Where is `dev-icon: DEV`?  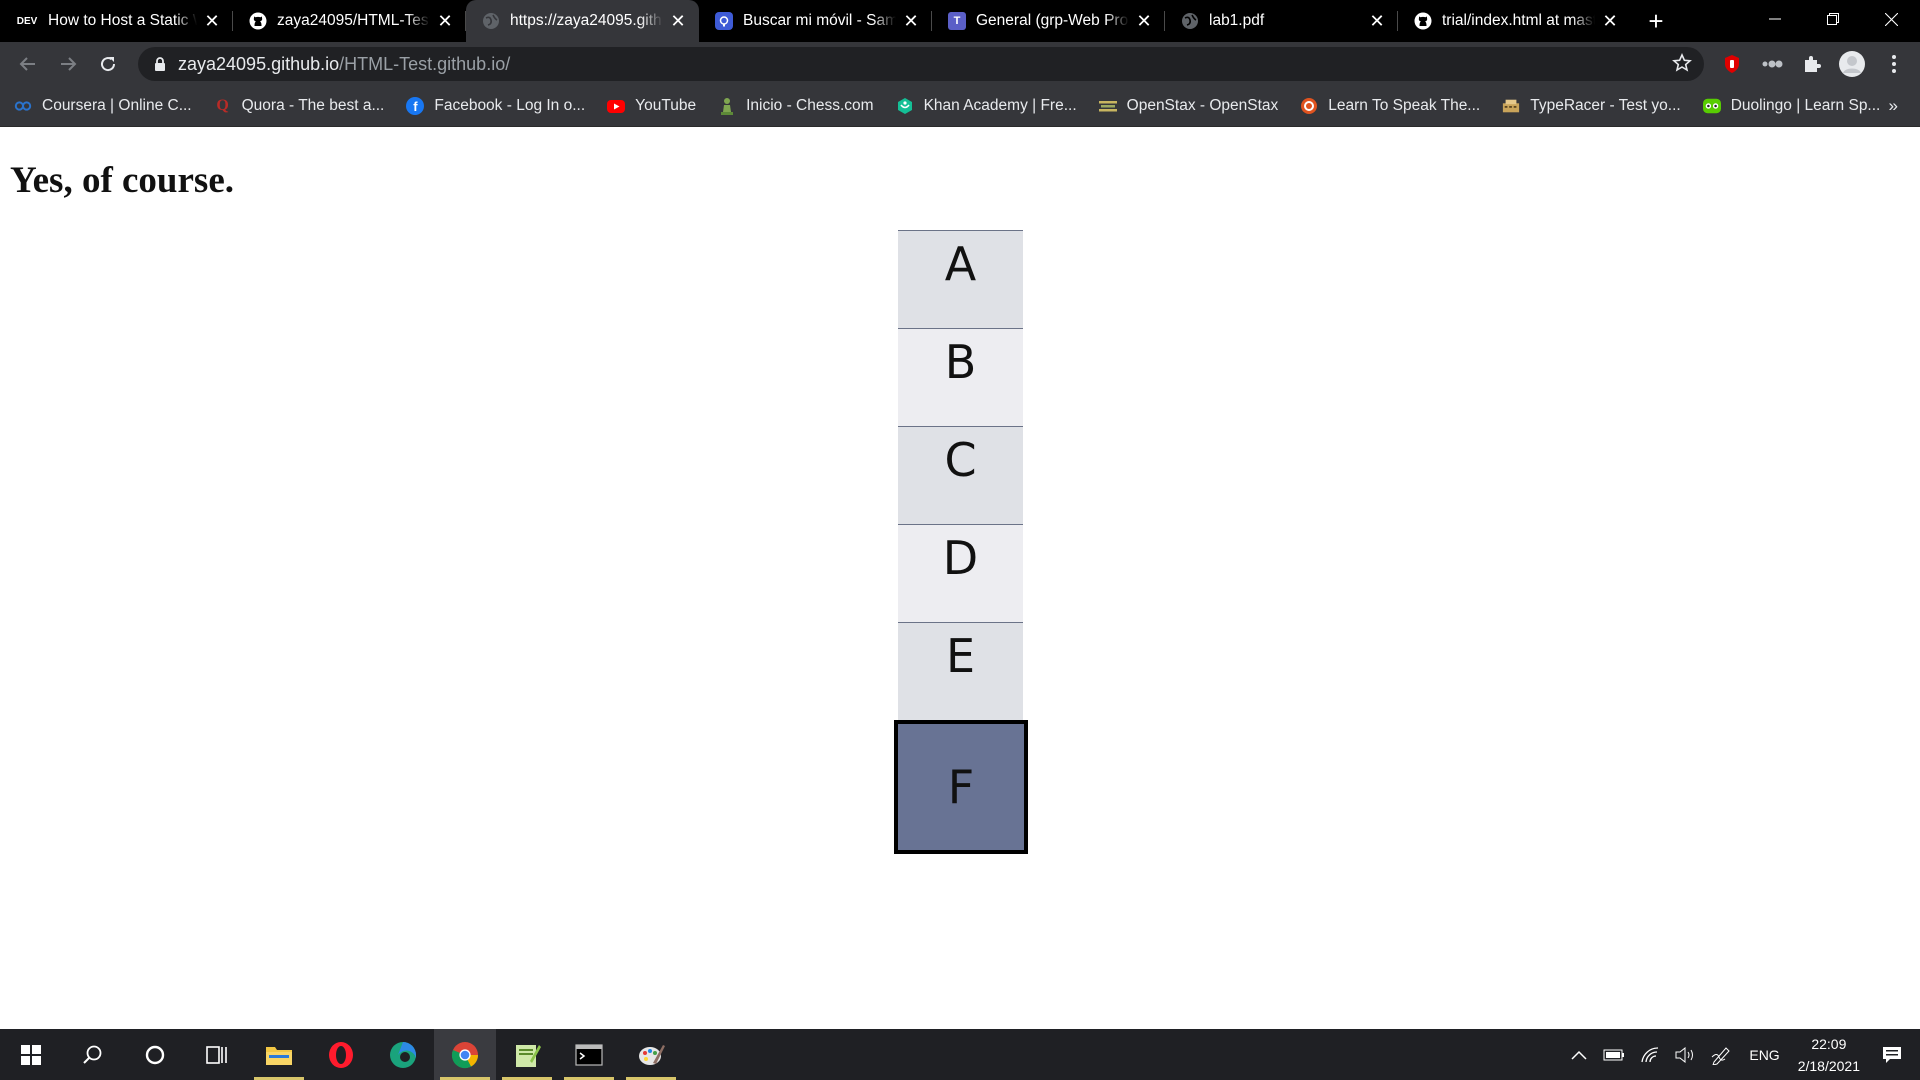 dev-icon: DEV is located at coordinates (27, 21).